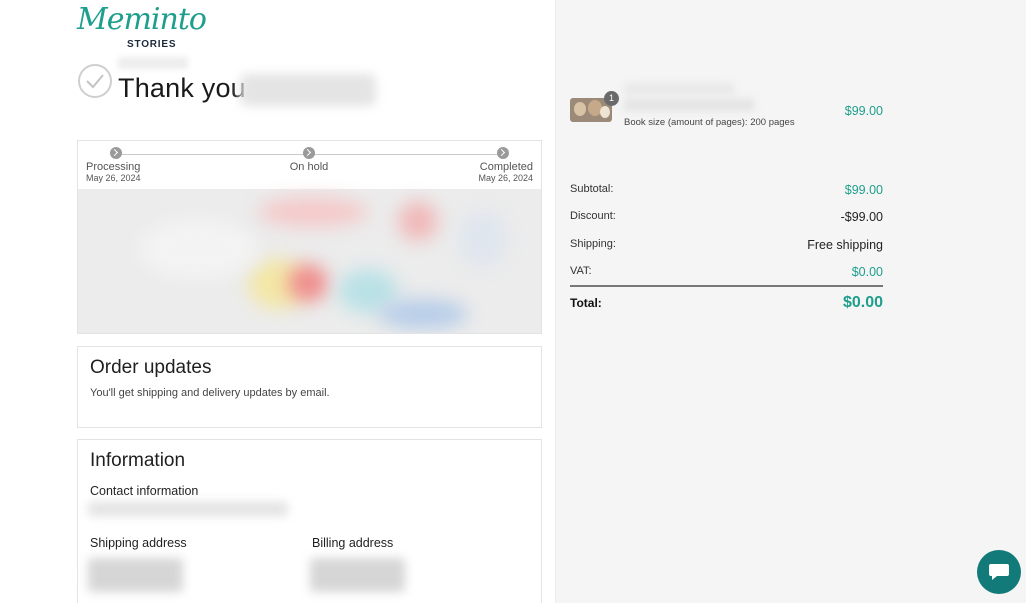  Describe the element at coordinates (862, 302) in the screenshot. I see `total-value: $0.00` at that location.